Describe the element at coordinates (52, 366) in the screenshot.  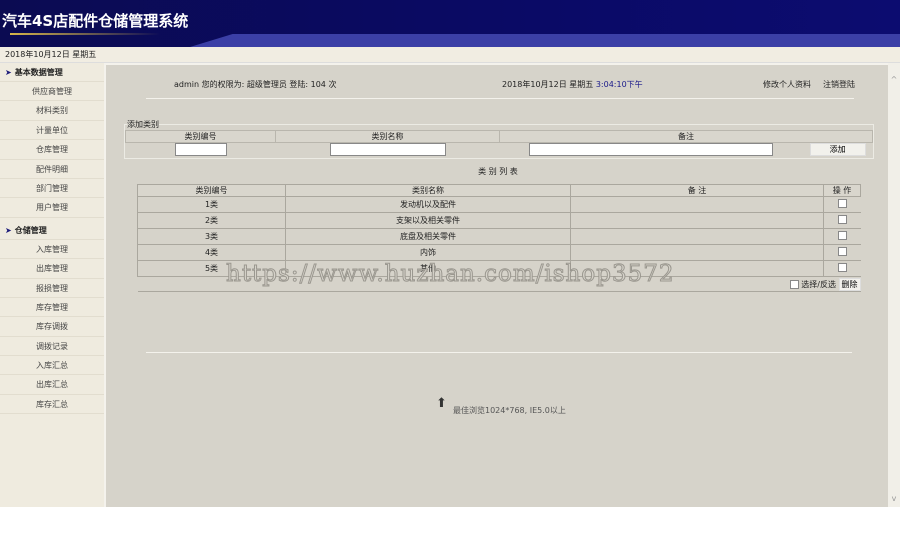
I see `sidebar-item-in-summary: 入库汇总` at that location.